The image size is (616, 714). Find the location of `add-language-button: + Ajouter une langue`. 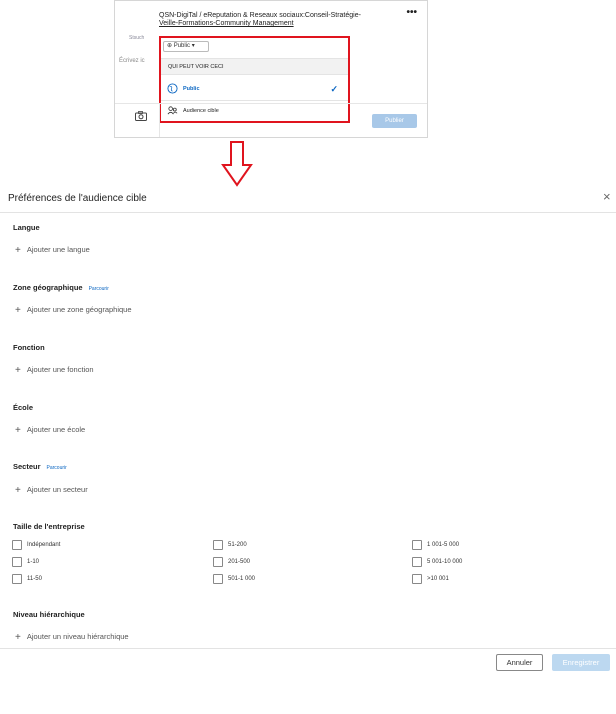

add-language-button: + Ajouter une langue is located at coordinates (52, 250).